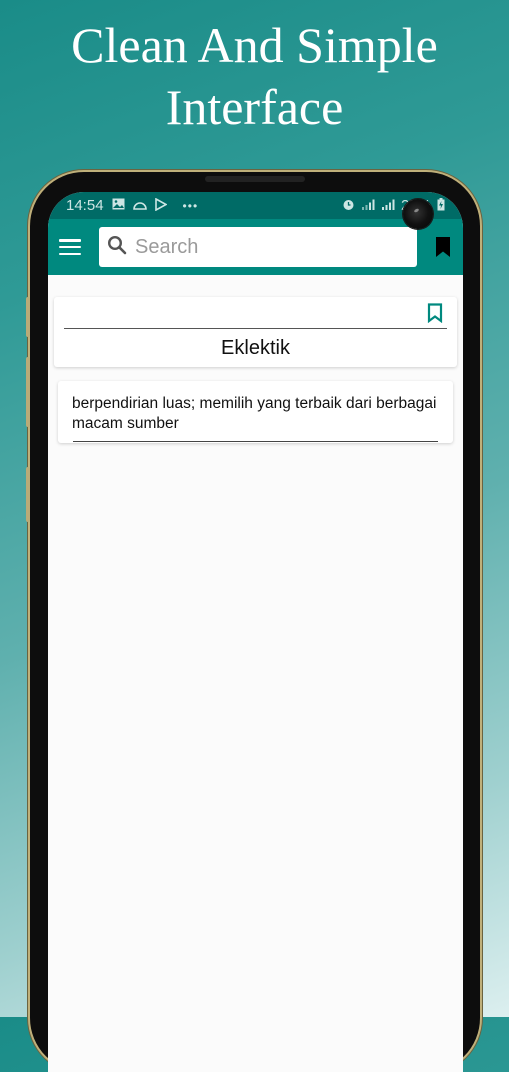  Describe the element at coordinates (418, 214) in the screenshot. I see `front-camera` at that location.